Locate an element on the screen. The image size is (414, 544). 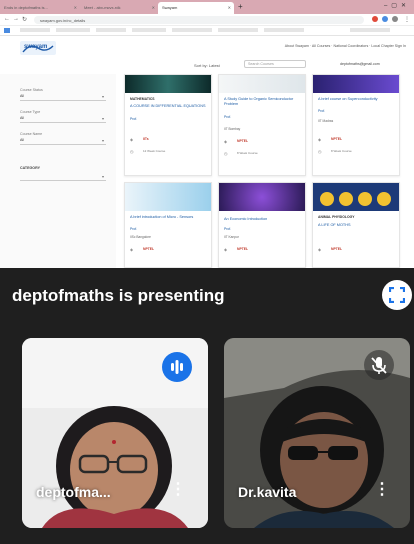
course-category: MATHEMATICS is located at coordinates (142, 99).